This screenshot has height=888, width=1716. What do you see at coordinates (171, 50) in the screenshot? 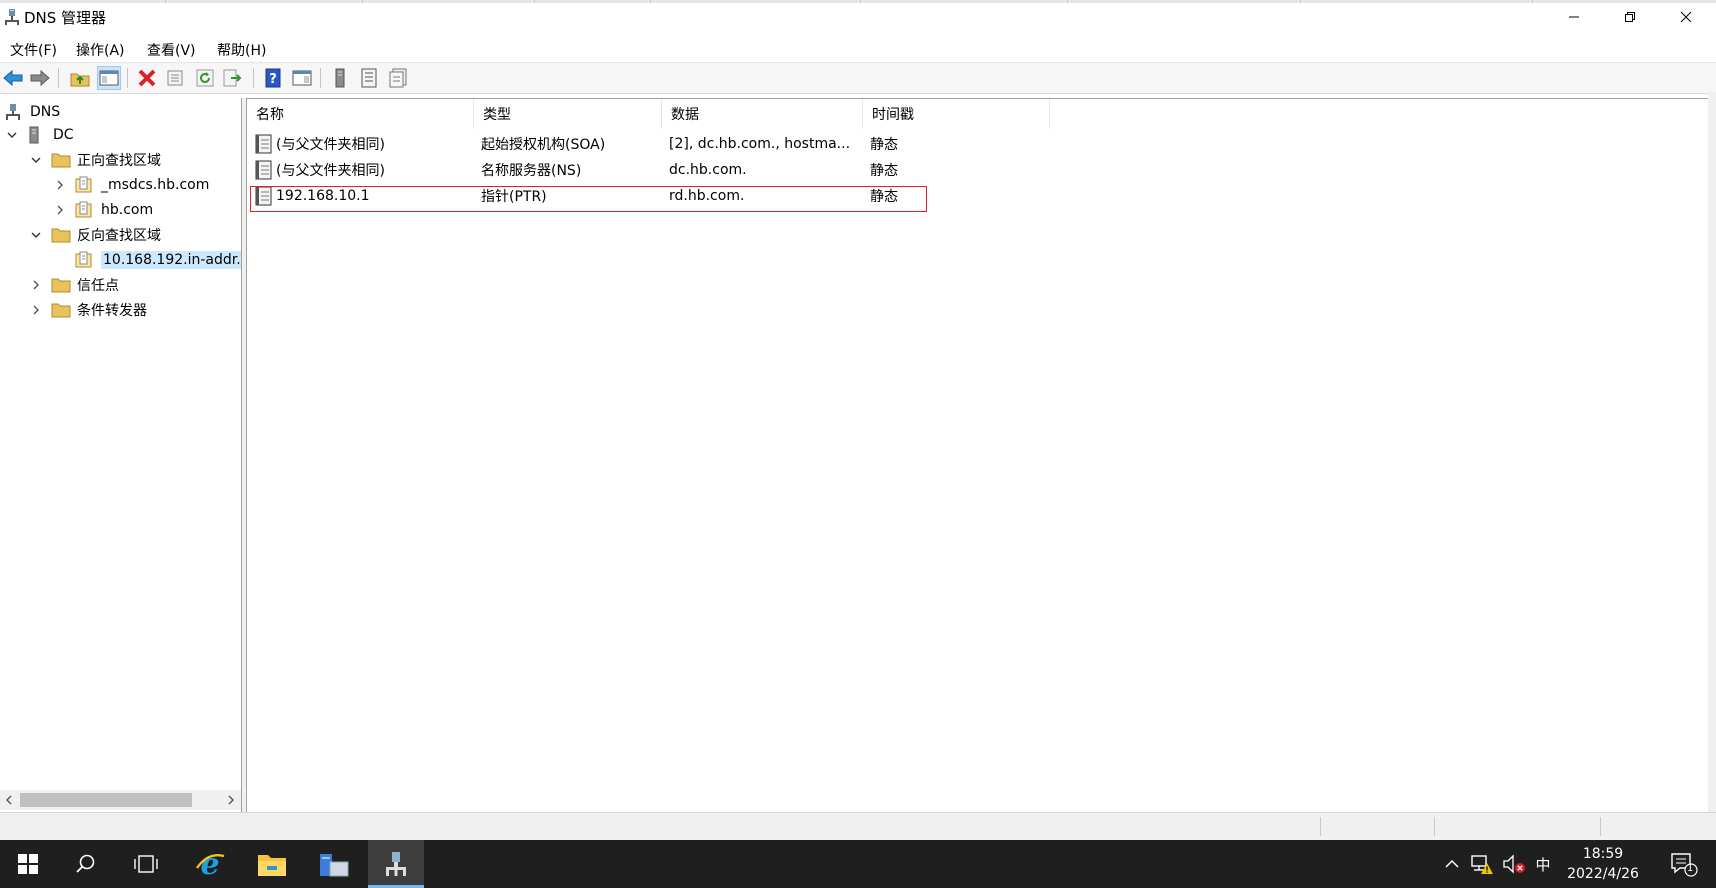
I see `menu-view: 查看(V)` at bounding box center [171, 50].